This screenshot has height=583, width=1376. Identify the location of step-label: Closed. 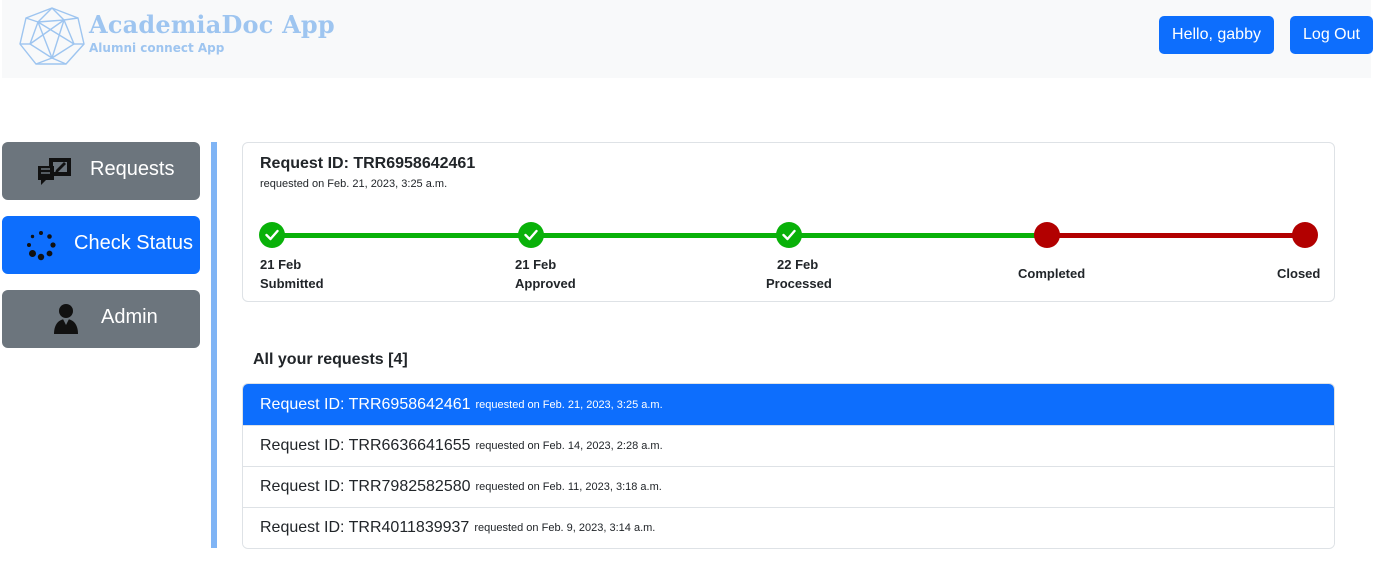
(1299, 273).